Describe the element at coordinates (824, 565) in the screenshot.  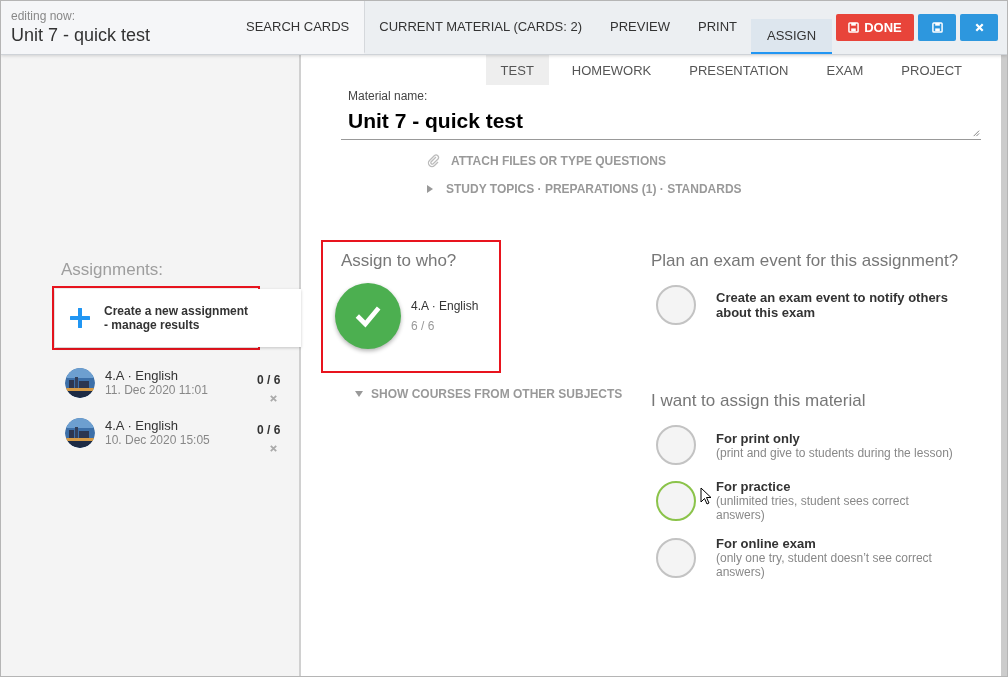
I see `option-description: (only one try, student doesn’t see correct answers)` at that location.